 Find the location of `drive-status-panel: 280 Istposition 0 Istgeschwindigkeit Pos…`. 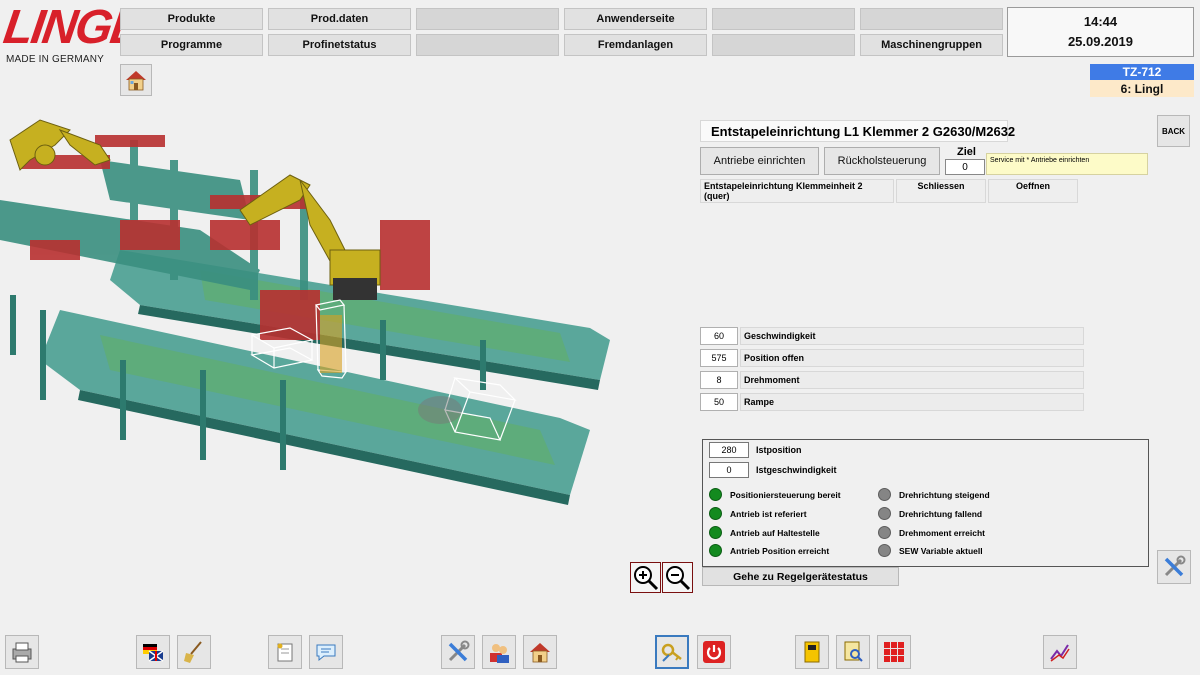

drive-status-panel: 280 Istposition 0 Istgeschwindigkeit Pos… is located at coordinates (925, 503).